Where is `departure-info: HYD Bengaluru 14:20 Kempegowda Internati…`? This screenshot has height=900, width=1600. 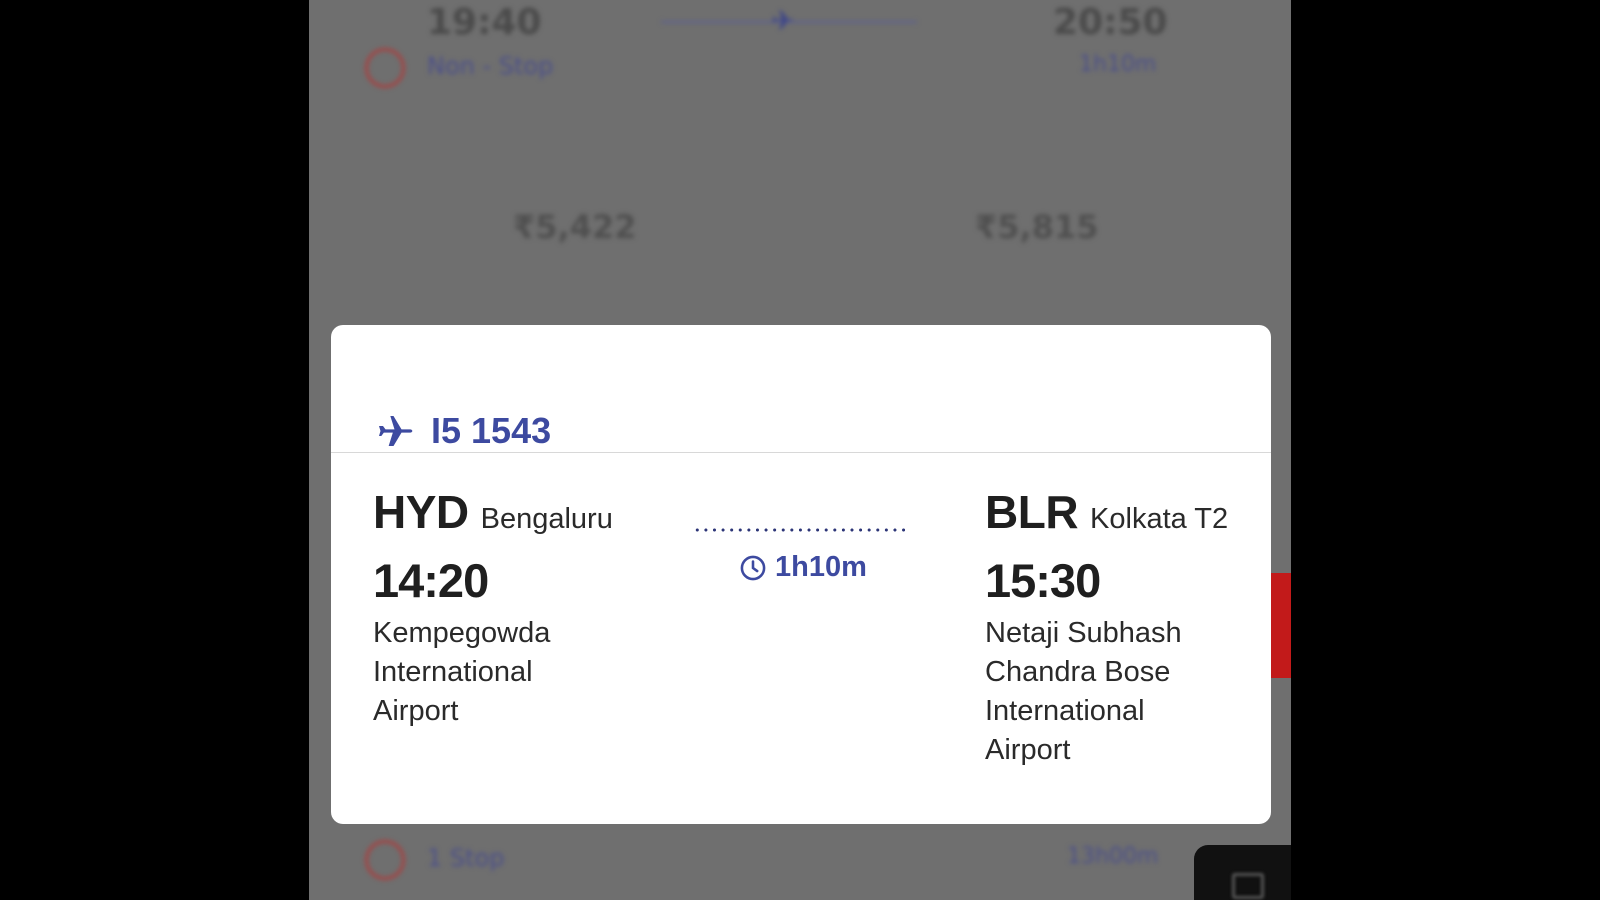
departure-info: HYD Bengaluru 14:20 Kempegowda Internati… is located at coordinates (523, 608).